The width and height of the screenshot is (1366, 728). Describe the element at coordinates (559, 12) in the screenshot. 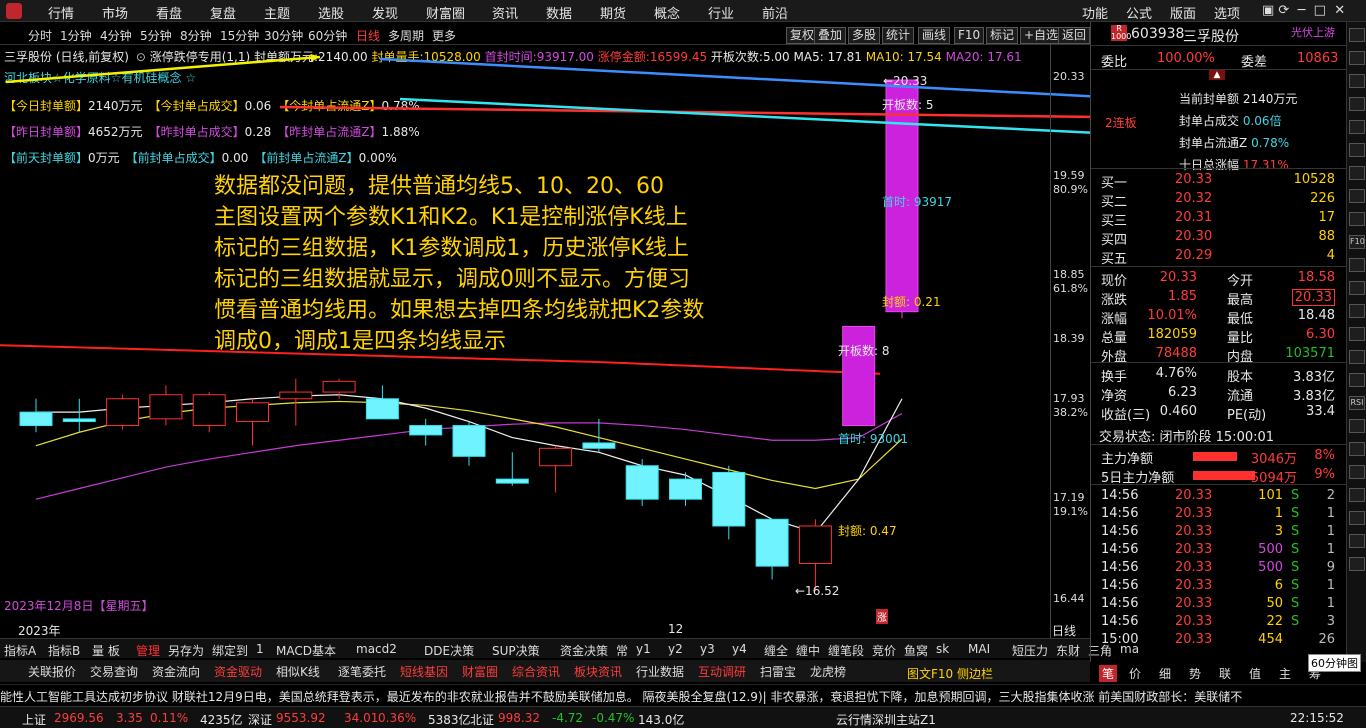

I see `menu-item-9: 数据` at that location.